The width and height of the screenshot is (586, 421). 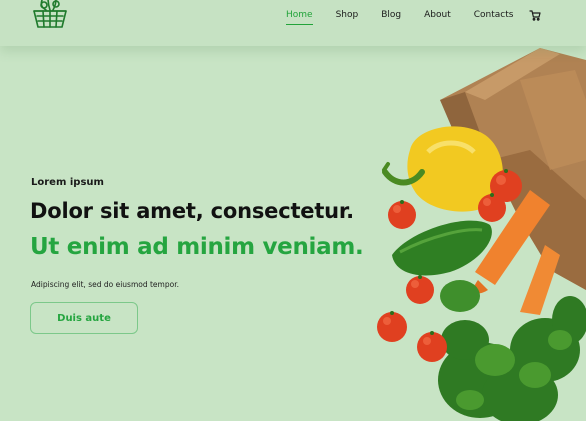 What do you see at coordinates (414, 16) in the screenshot?
I see `main-nav: Home Shop Blog About Contacts` at bounding box center [414, 16].